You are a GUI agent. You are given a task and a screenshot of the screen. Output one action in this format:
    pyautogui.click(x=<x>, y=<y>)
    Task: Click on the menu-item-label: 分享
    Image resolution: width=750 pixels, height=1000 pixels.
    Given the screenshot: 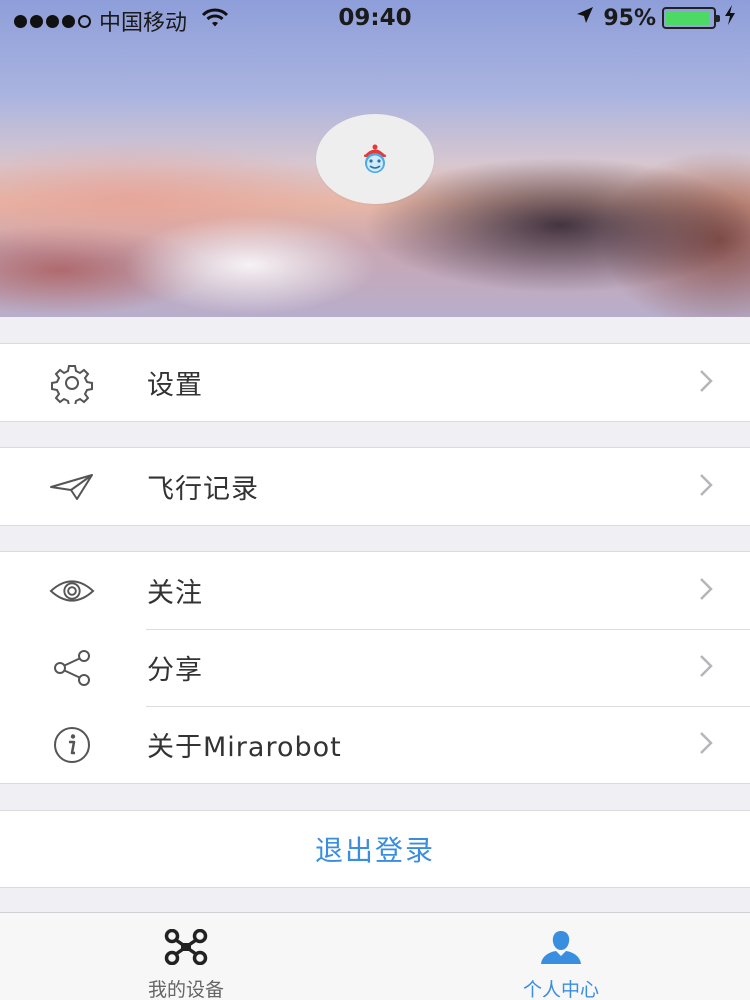 What is the action you would take?
    pyautogui.click(x=175, y=670)
    